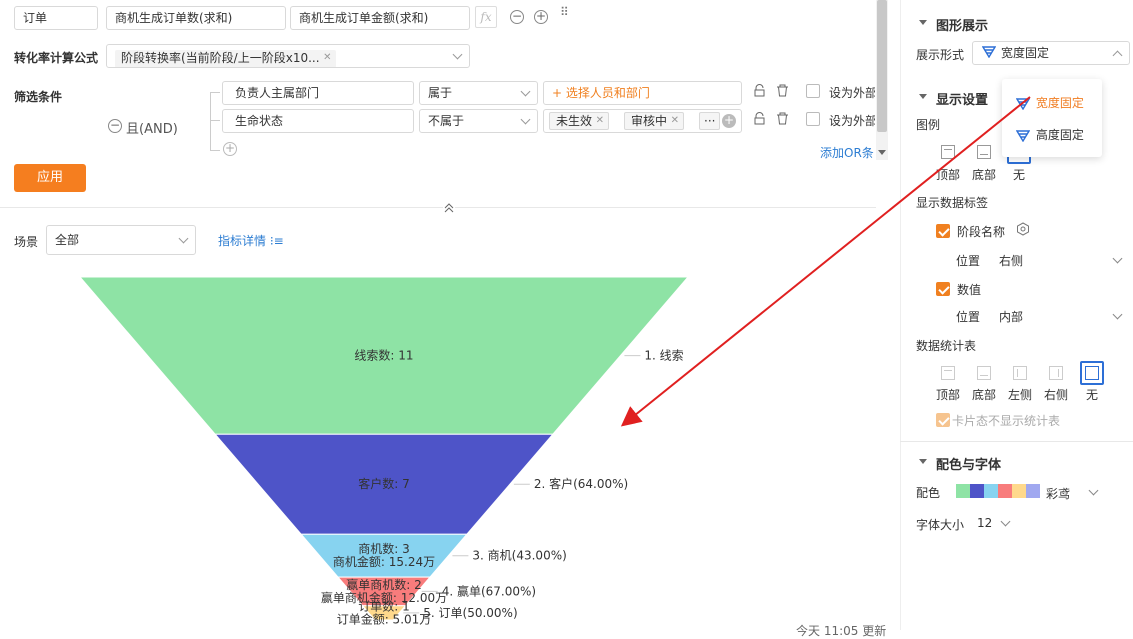  What do you see at coordinates (948, 394) in the screenshot?
I see `stats-top-label: 顶部` at bounding box center [948, 394].